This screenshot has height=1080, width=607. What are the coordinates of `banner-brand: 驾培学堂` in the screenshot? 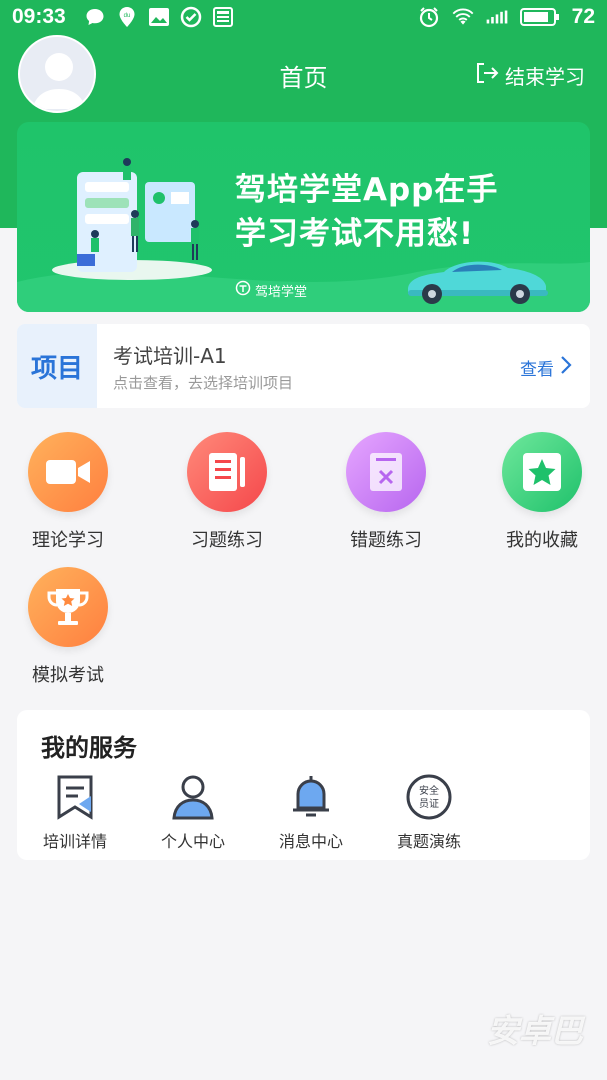 It's located at (271, 290).